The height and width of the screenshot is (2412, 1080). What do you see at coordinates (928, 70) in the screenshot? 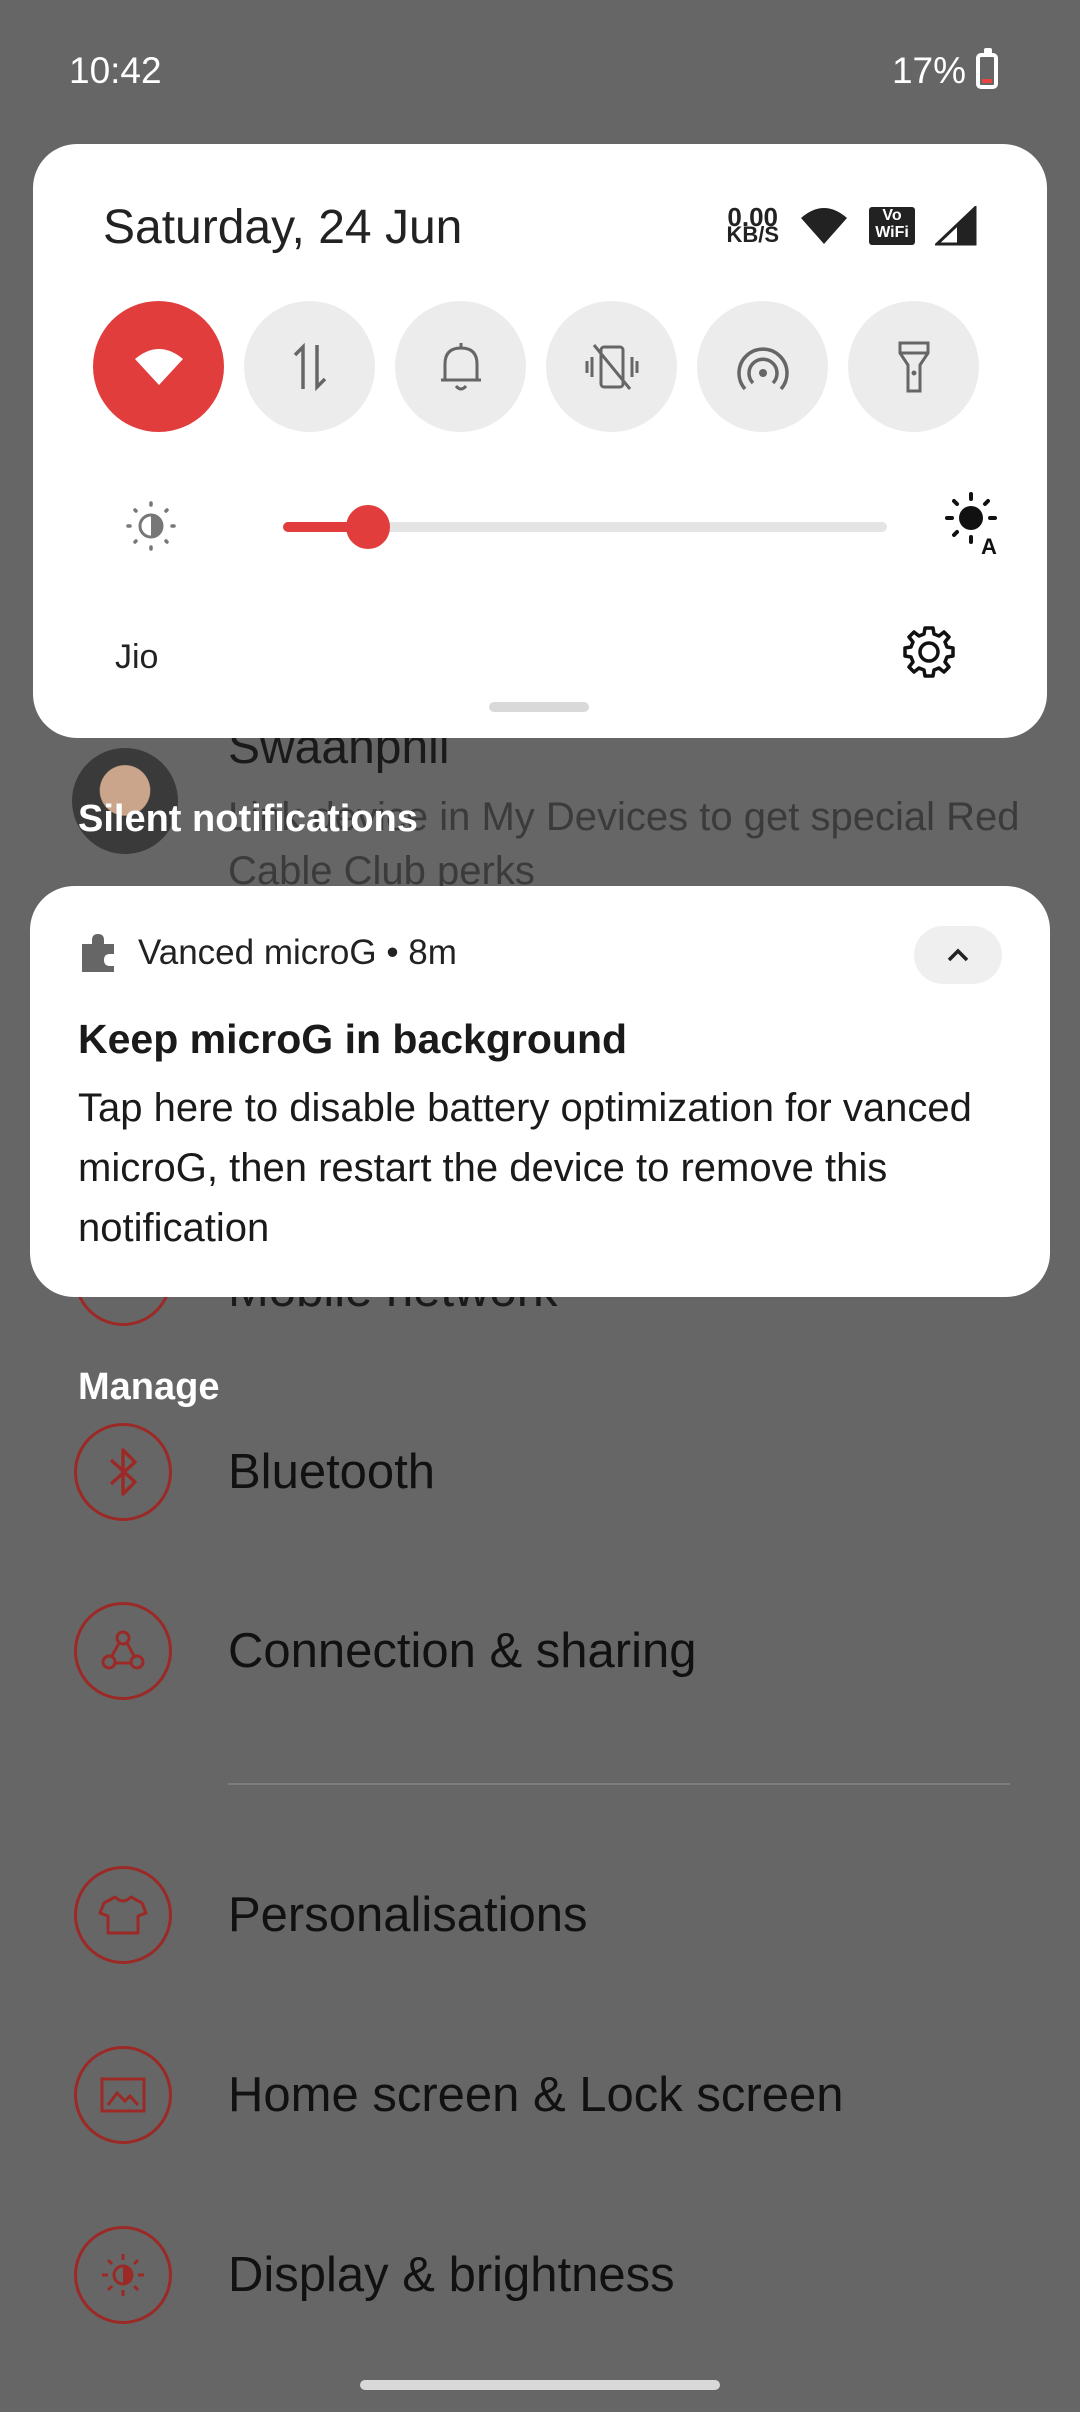
I see `battery-percent: 17%` at bounding box center [928, 70].